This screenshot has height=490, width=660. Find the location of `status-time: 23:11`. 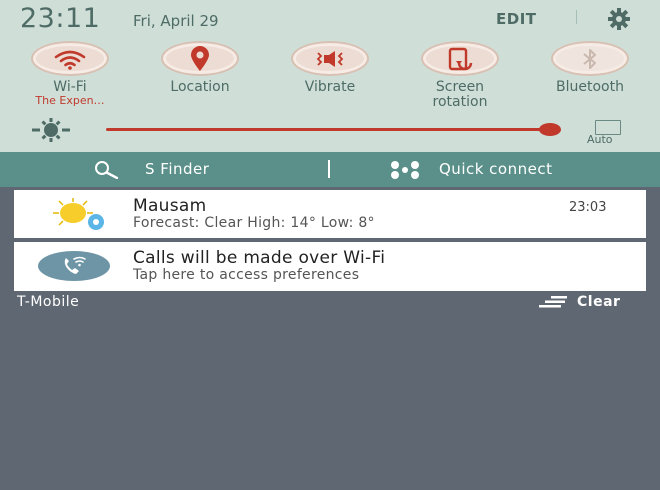

status-time: 23:11 is located at coordinates (60, 18).